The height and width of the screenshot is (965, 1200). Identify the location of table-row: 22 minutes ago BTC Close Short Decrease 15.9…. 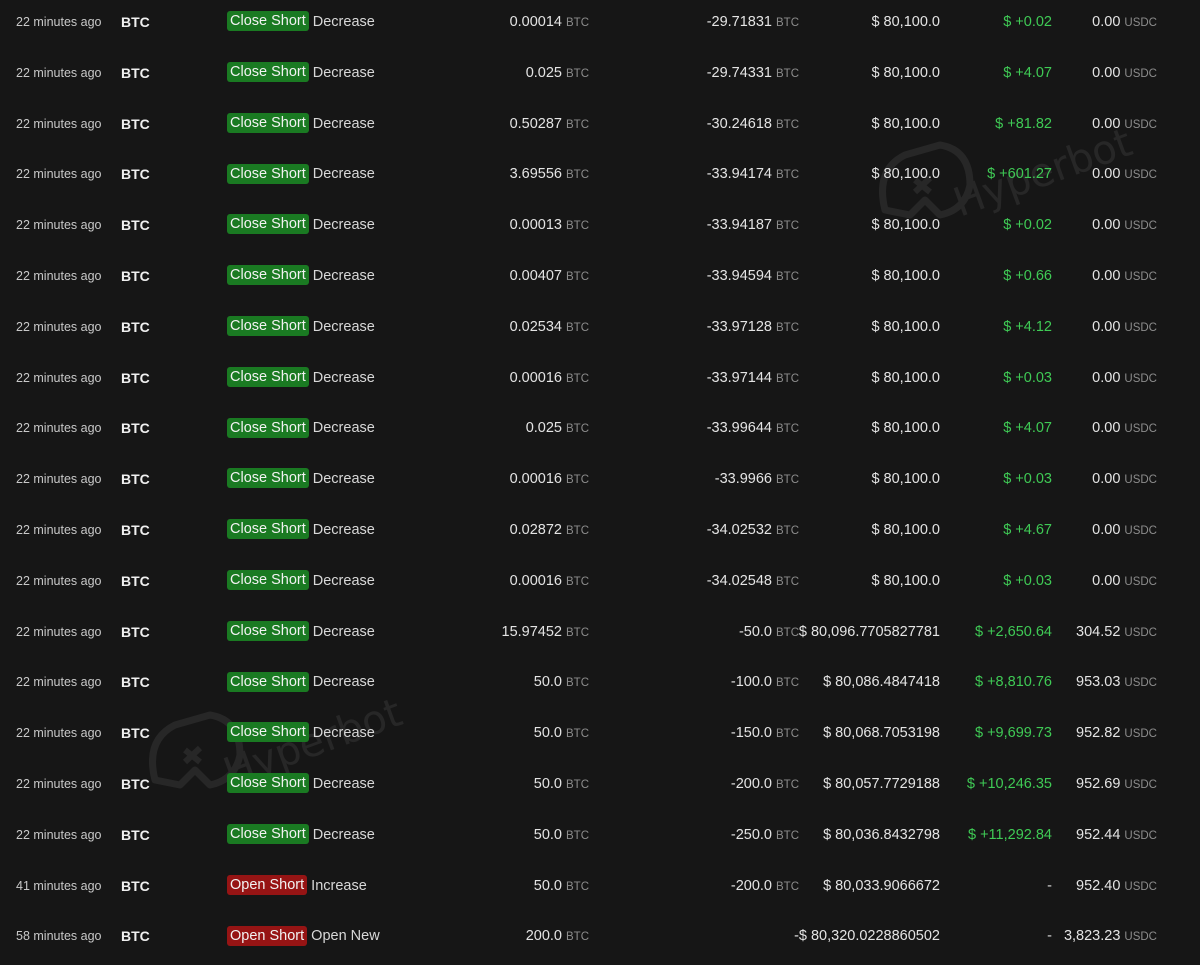
(600, 635).